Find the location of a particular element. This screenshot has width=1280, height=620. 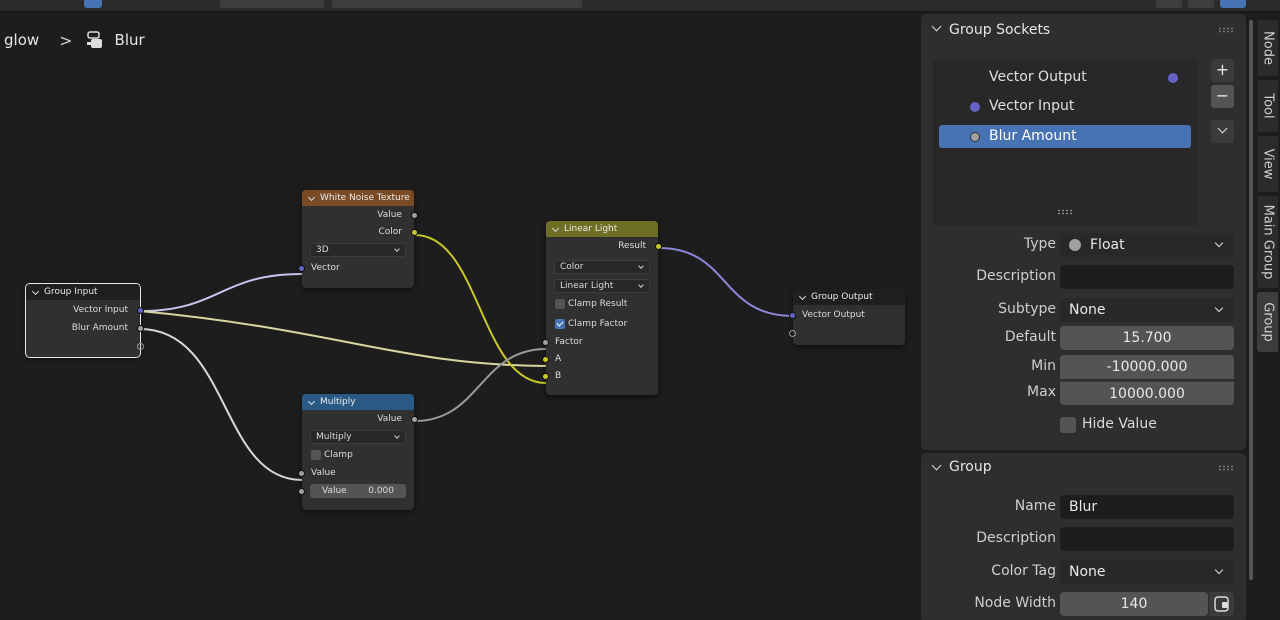

hide-value-checkbox is located at coordinates (1068, 425).